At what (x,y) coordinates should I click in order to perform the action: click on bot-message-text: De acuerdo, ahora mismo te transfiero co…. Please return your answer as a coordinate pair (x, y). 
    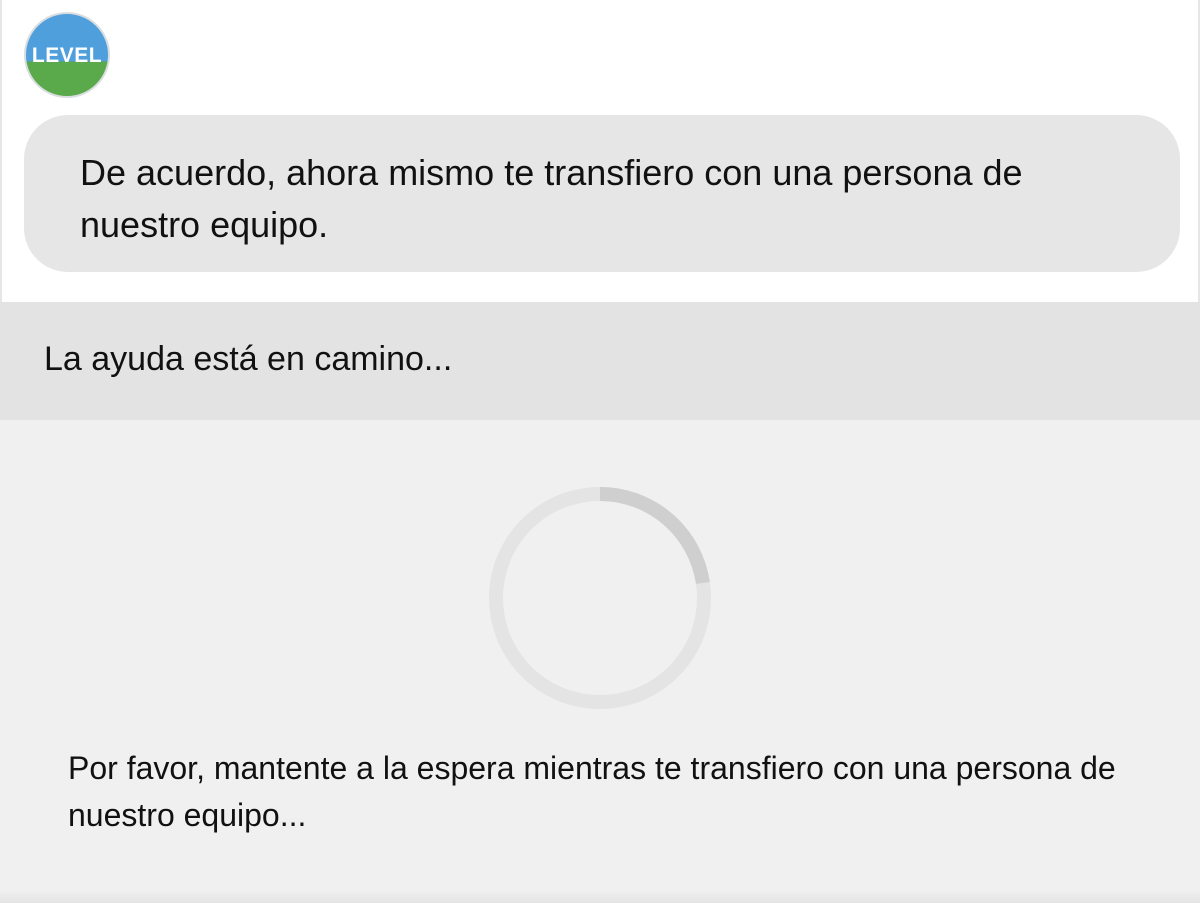
    Looking at the image, I should click on (551, 198).